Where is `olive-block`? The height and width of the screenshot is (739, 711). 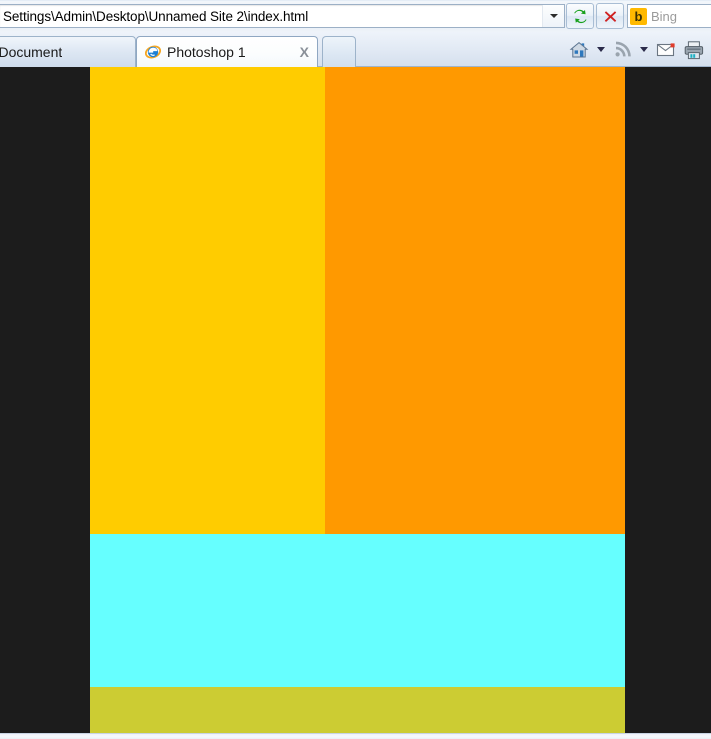 olive-block is located at coordinates (357, 710).